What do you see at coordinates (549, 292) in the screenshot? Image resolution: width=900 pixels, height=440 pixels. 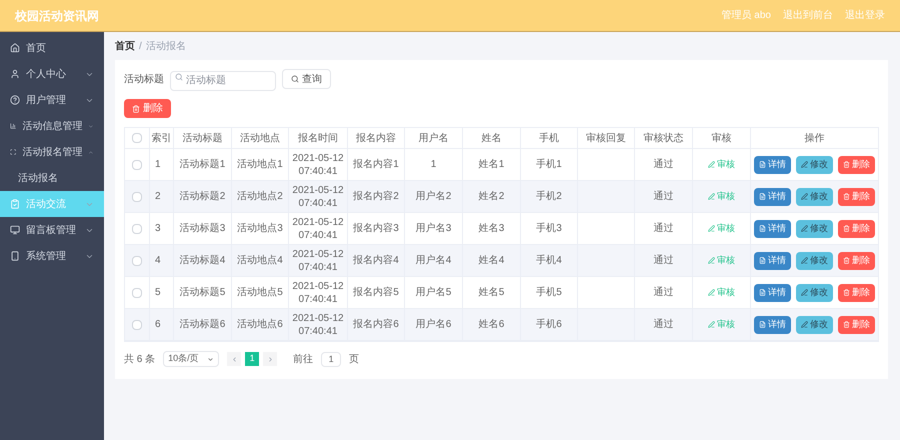 I see `table-cell: 手机5` at bounding box center [549, 292].